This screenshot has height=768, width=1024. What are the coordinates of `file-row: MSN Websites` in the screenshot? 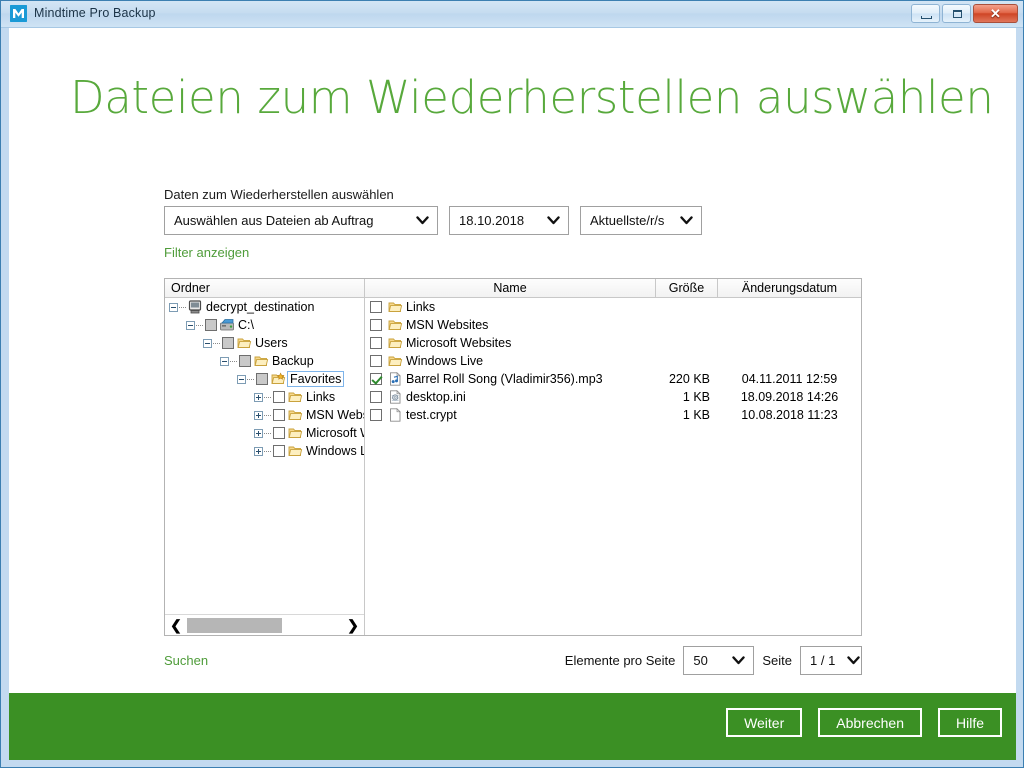 It's located at (613, 325).